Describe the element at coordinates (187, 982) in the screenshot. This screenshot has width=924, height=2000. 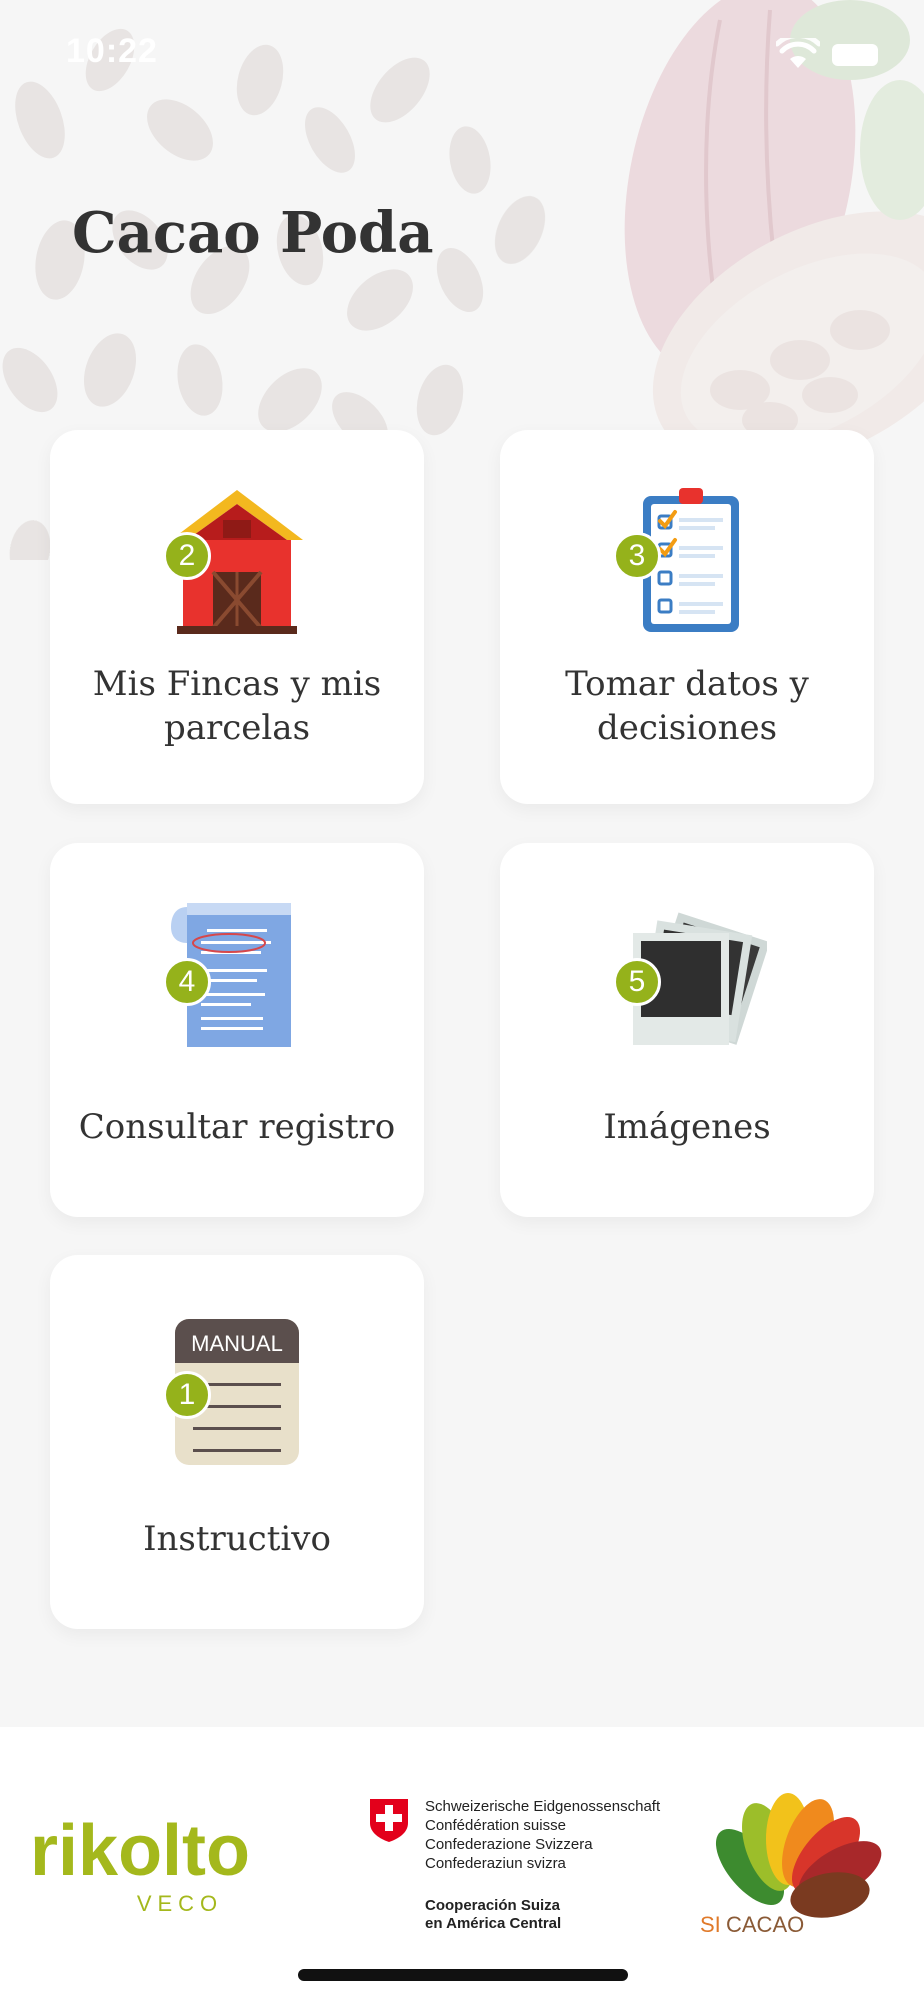
I see `step-badge: 4` at that location.